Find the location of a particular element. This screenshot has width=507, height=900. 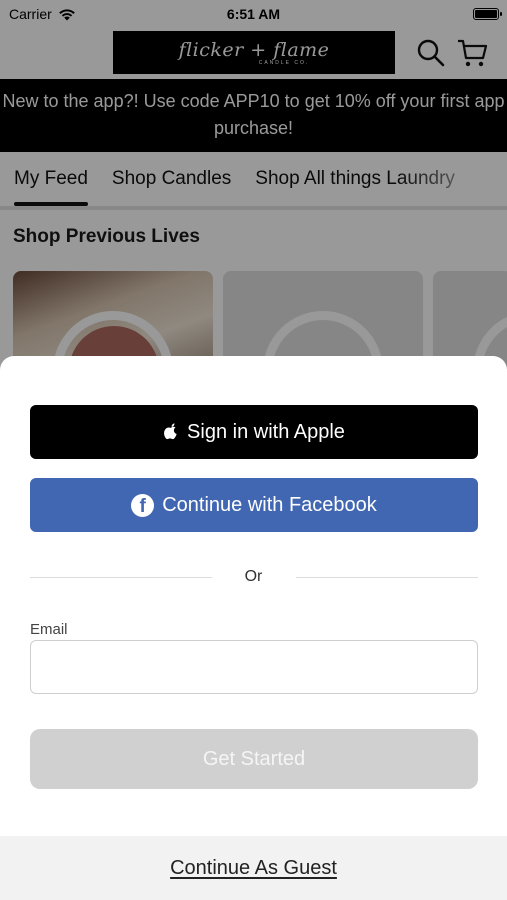

guest-bar: Continue As Guest is located at coordinates (253, 868).